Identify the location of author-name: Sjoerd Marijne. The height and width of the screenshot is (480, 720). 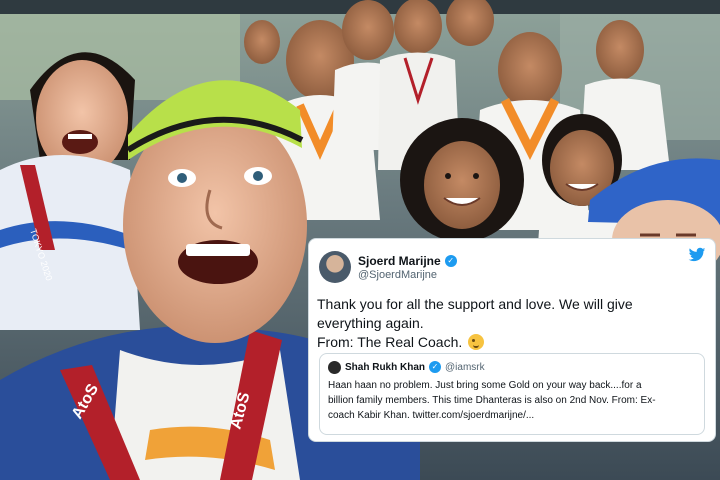
(399, 261).